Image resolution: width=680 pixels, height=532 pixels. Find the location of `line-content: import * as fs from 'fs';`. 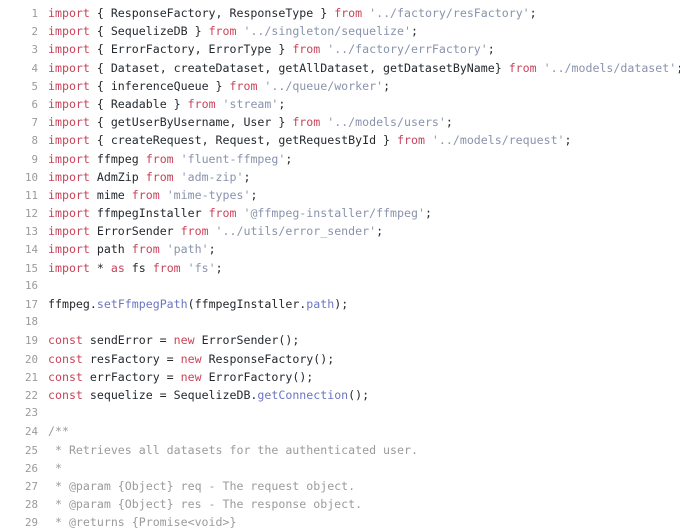

line-content: import * as fs from 'fs'; is located at coordinates (130, 268).